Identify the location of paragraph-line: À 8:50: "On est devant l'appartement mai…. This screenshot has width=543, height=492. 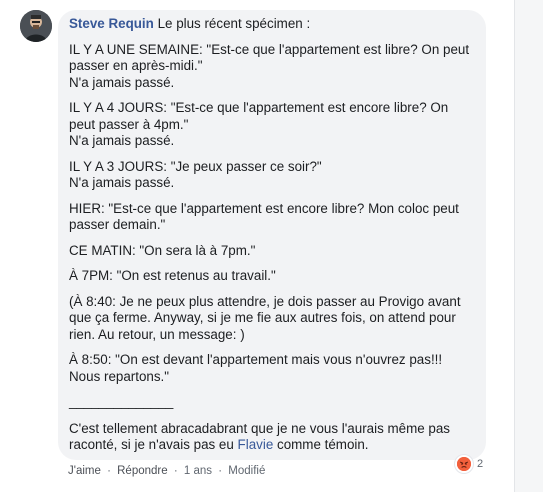
(256, 368).